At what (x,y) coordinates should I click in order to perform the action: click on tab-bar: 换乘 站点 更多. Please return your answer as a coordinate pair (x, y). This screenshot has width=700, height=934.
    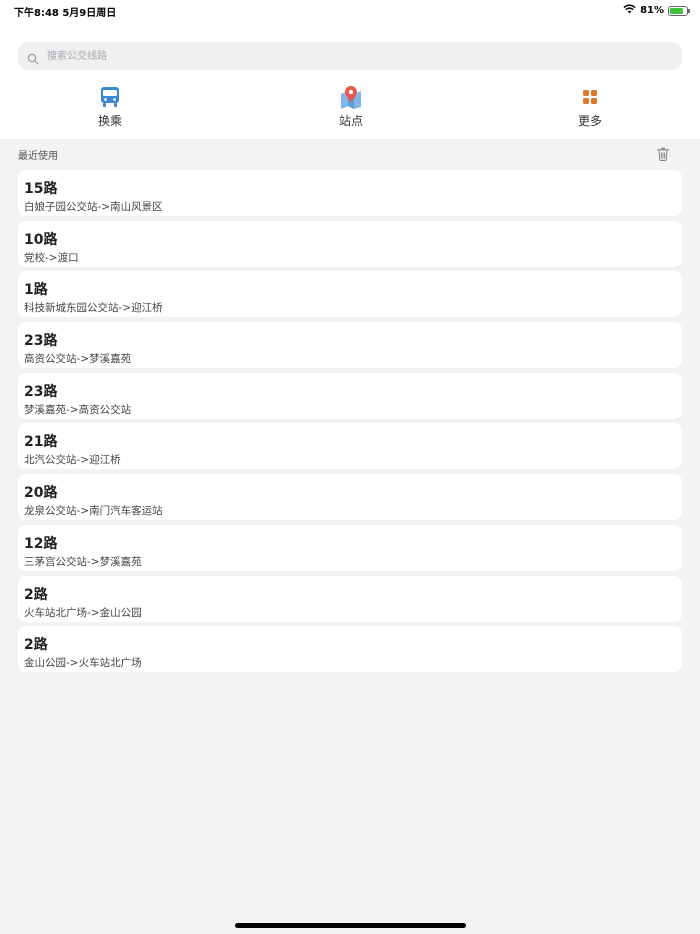
    Looking at the image, I should click on (350, 107).